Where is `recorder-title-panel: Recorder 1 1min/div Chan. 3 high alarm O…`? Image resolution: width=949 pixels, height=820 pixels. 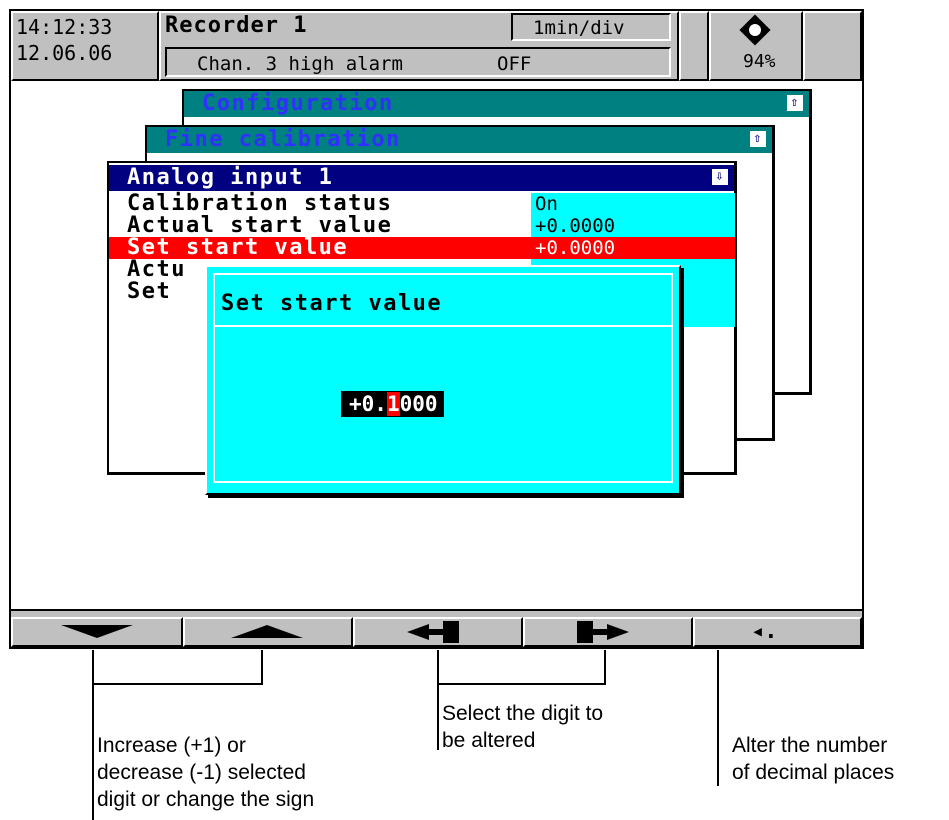 recorder-title-panel: Recorder 1 1min/div Chan. 3 high alarm O… is located at coordinates (419, 46).